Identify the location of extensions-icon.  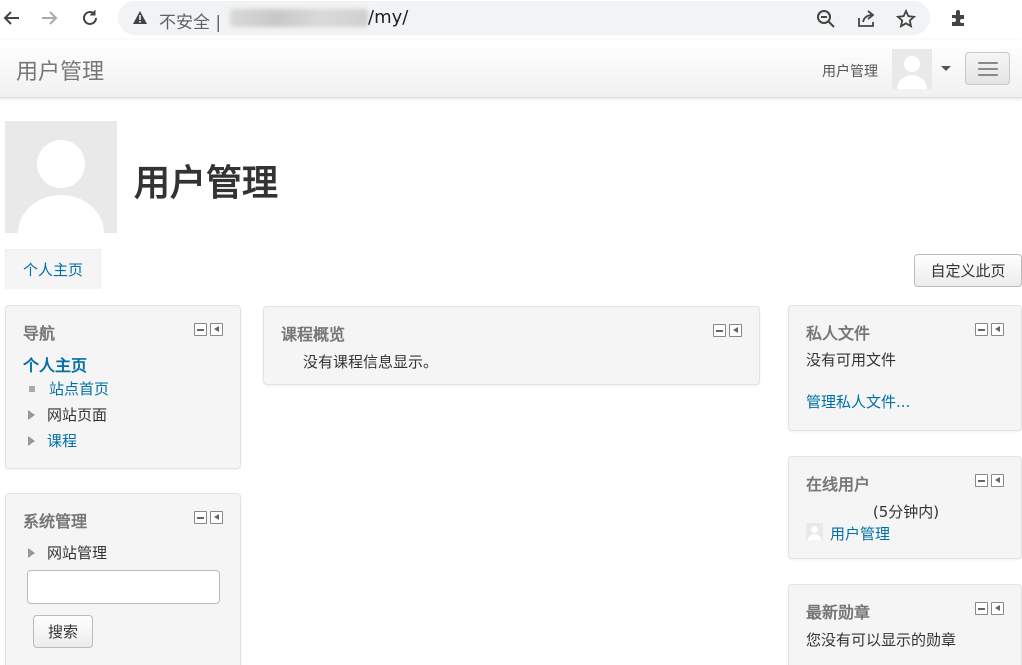
(958, 18).